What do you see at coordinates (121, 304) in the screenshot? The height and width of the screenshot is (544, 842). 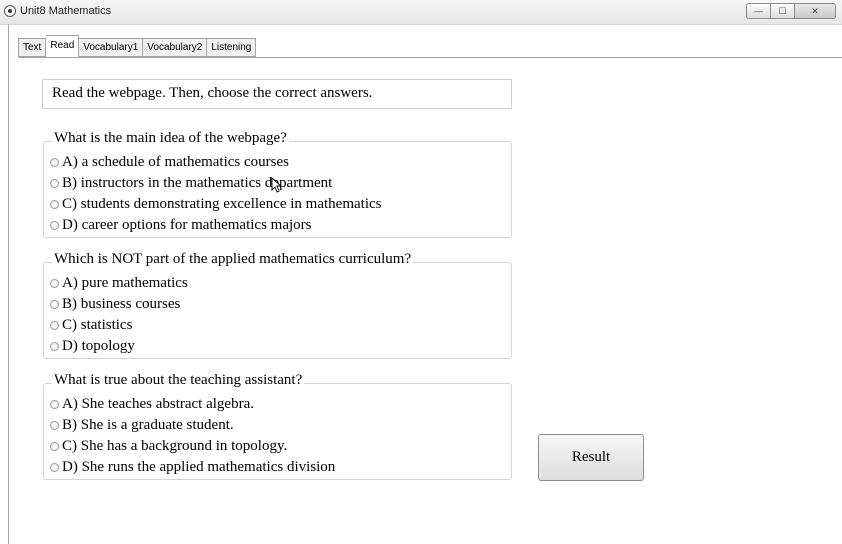 I see `option-label: B) business courses` at bounding box center [121, 304].